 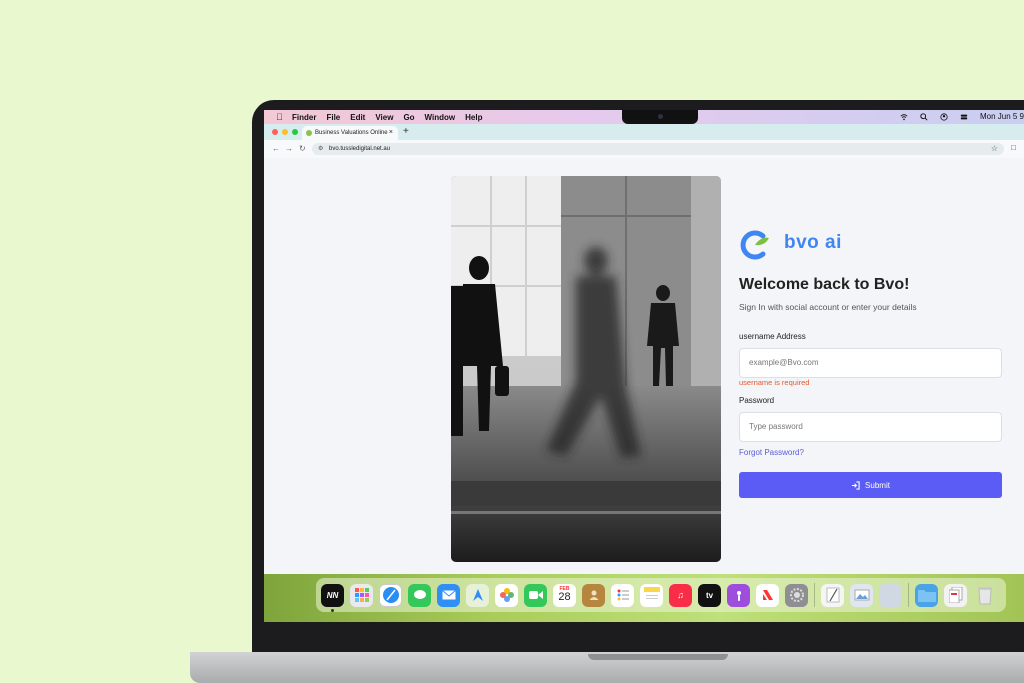 What do you see at coordinates (944, 116) in the screenshot?
I see `user-account-icon` at bounding box center [944, 116].